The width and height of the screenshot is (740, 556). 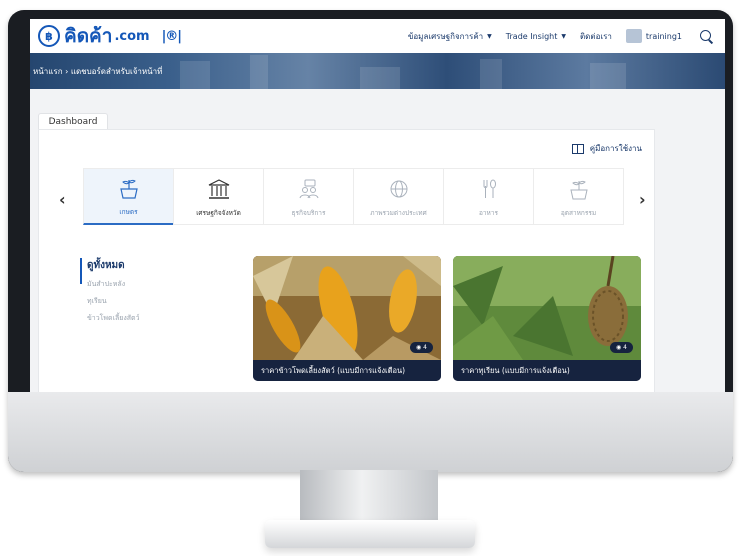 What do you see at coordinates (128, 212) in the screenshot?
I see `category-label: เกษตร` at bounding box center [128, 212].